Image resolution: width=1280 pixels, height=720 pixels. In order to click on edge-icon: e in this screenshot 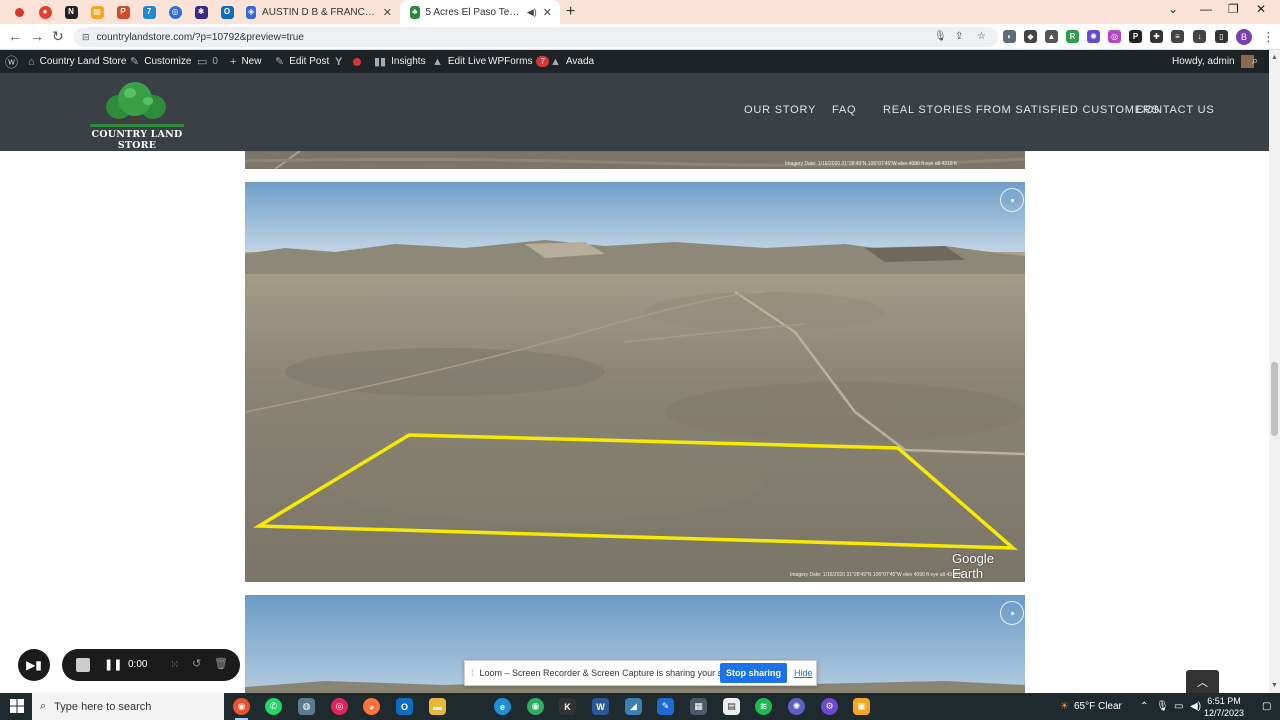, I will do `click(502, 706)`.